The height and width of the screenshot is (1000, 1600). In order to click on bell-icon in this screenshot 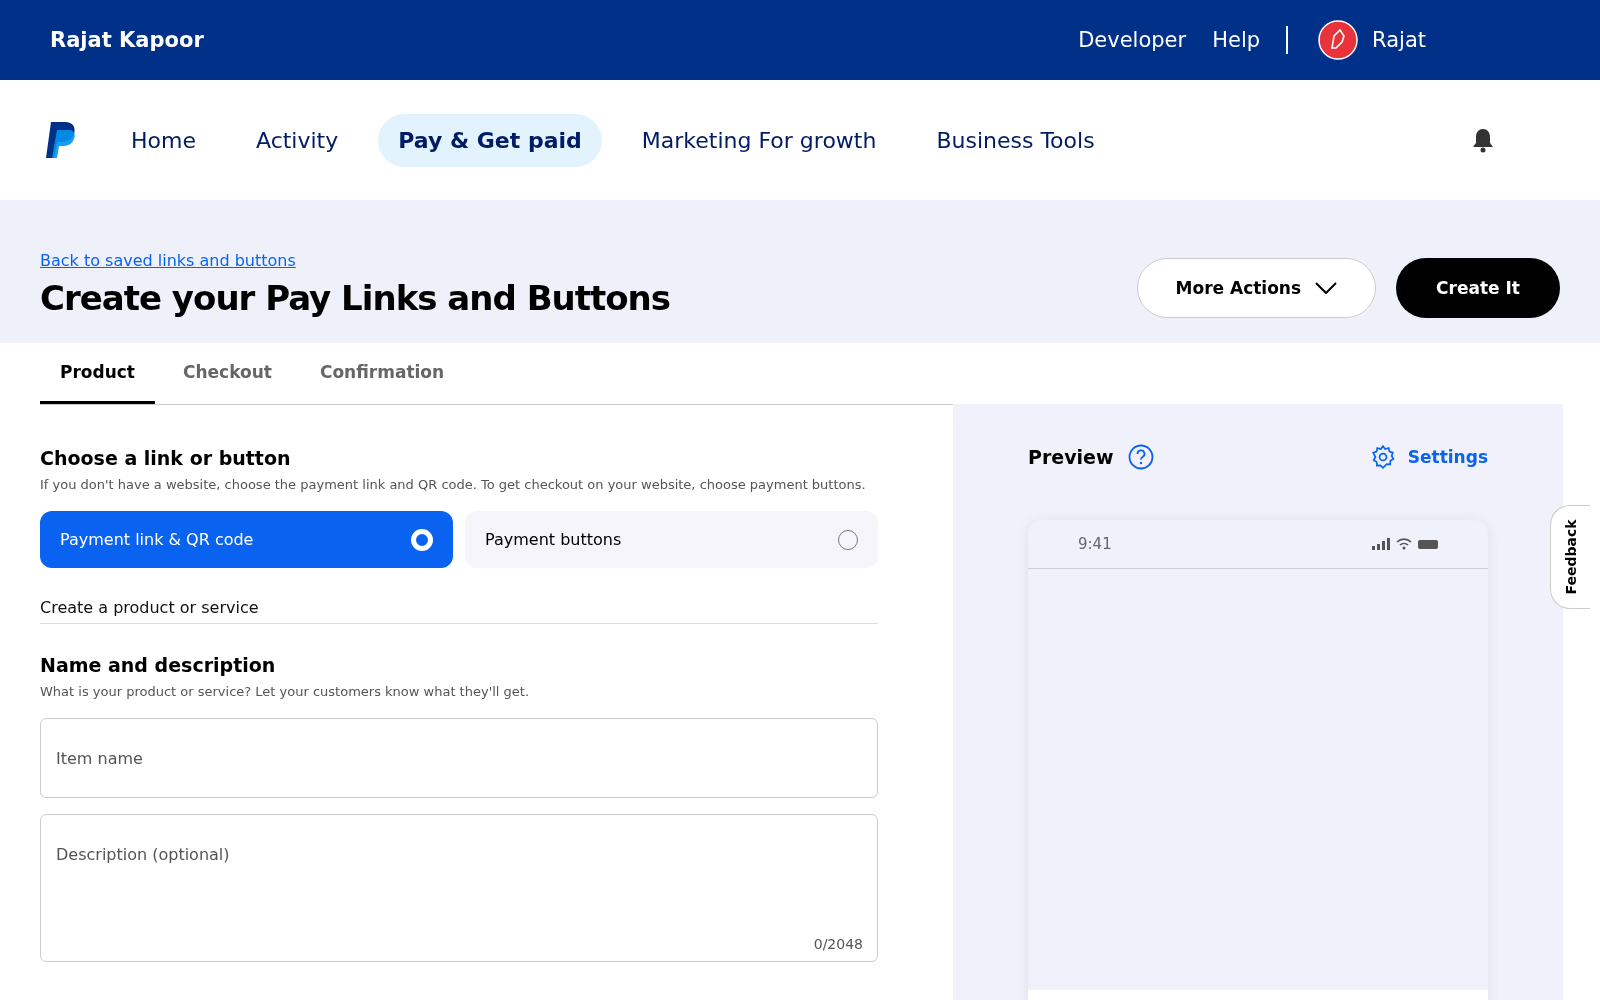, I will do `click(1483, 140)`.